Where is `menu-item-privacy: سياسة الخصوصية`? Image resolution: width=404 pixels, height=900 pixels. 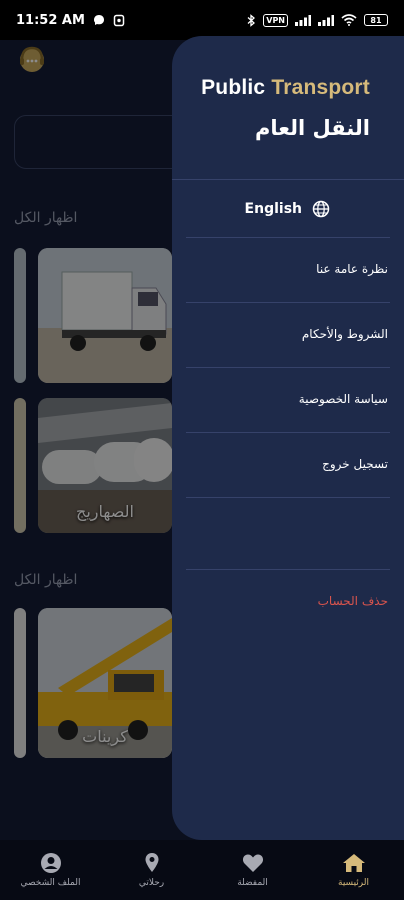 menu-item-privacy: سياسة الخصوصية is located at coordinates (343, 399).